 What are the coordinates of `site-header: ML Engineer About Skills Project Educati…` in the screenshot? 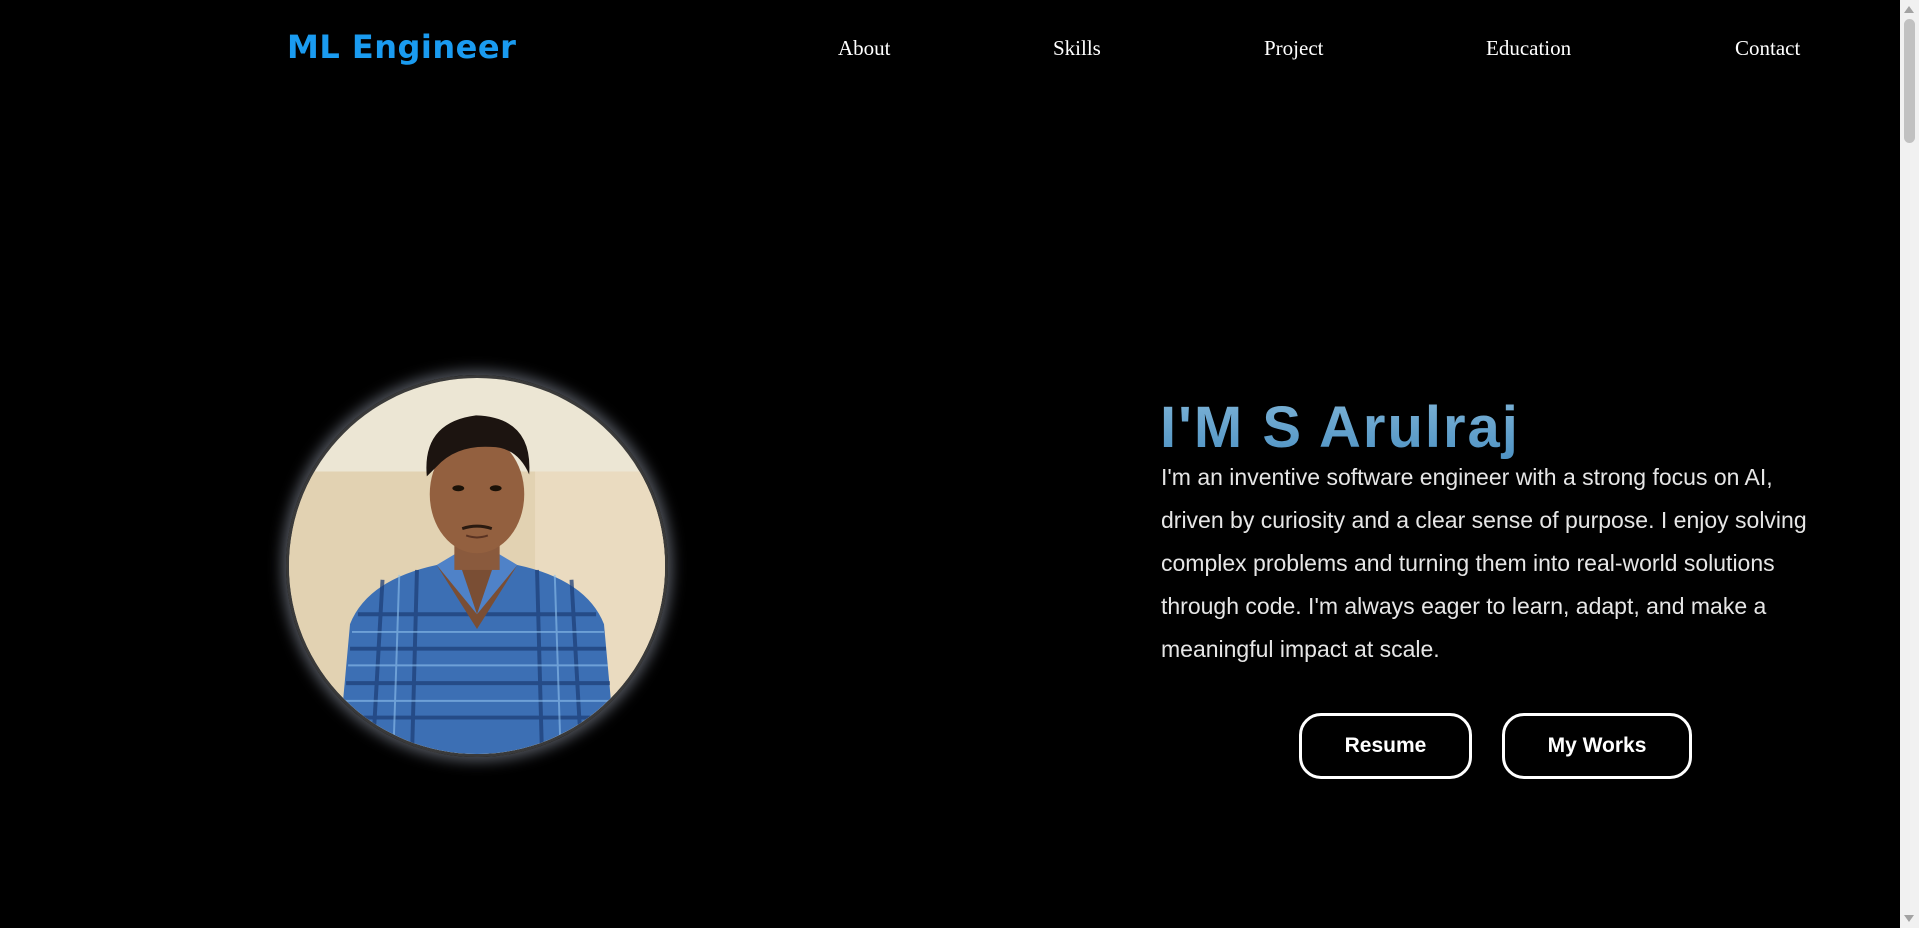 It's located at (950, 50).